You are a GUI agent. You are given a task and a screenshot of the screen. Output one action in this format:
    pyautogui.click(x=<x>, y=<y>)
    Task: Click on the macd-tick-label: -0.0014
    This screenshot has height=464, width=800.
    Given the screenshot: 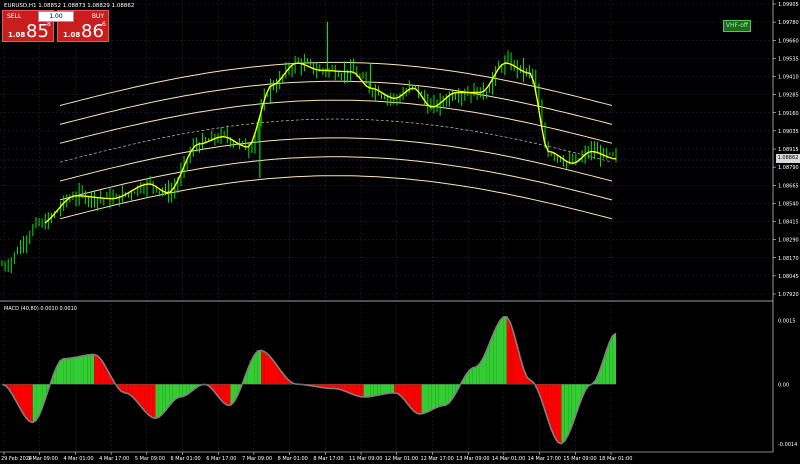 What is the action you would take?
    pyautogui.click(x=787, y=445)
    